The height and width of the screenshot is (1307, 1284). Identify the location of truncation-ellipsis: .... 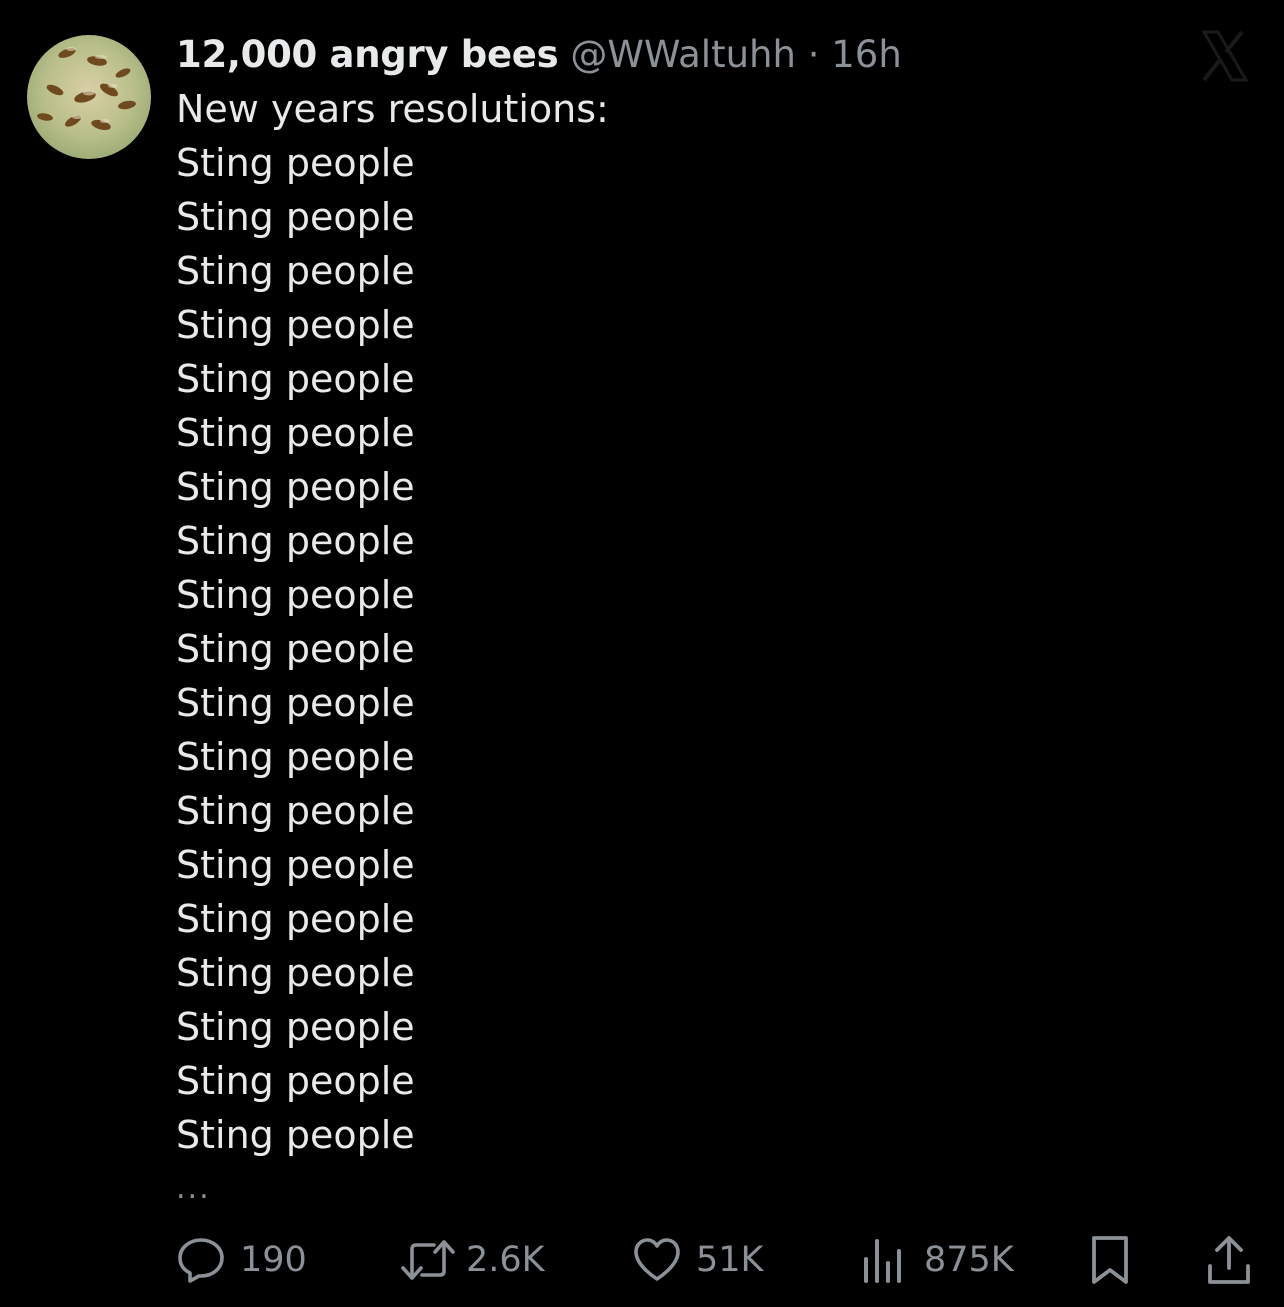
(676, 1189).